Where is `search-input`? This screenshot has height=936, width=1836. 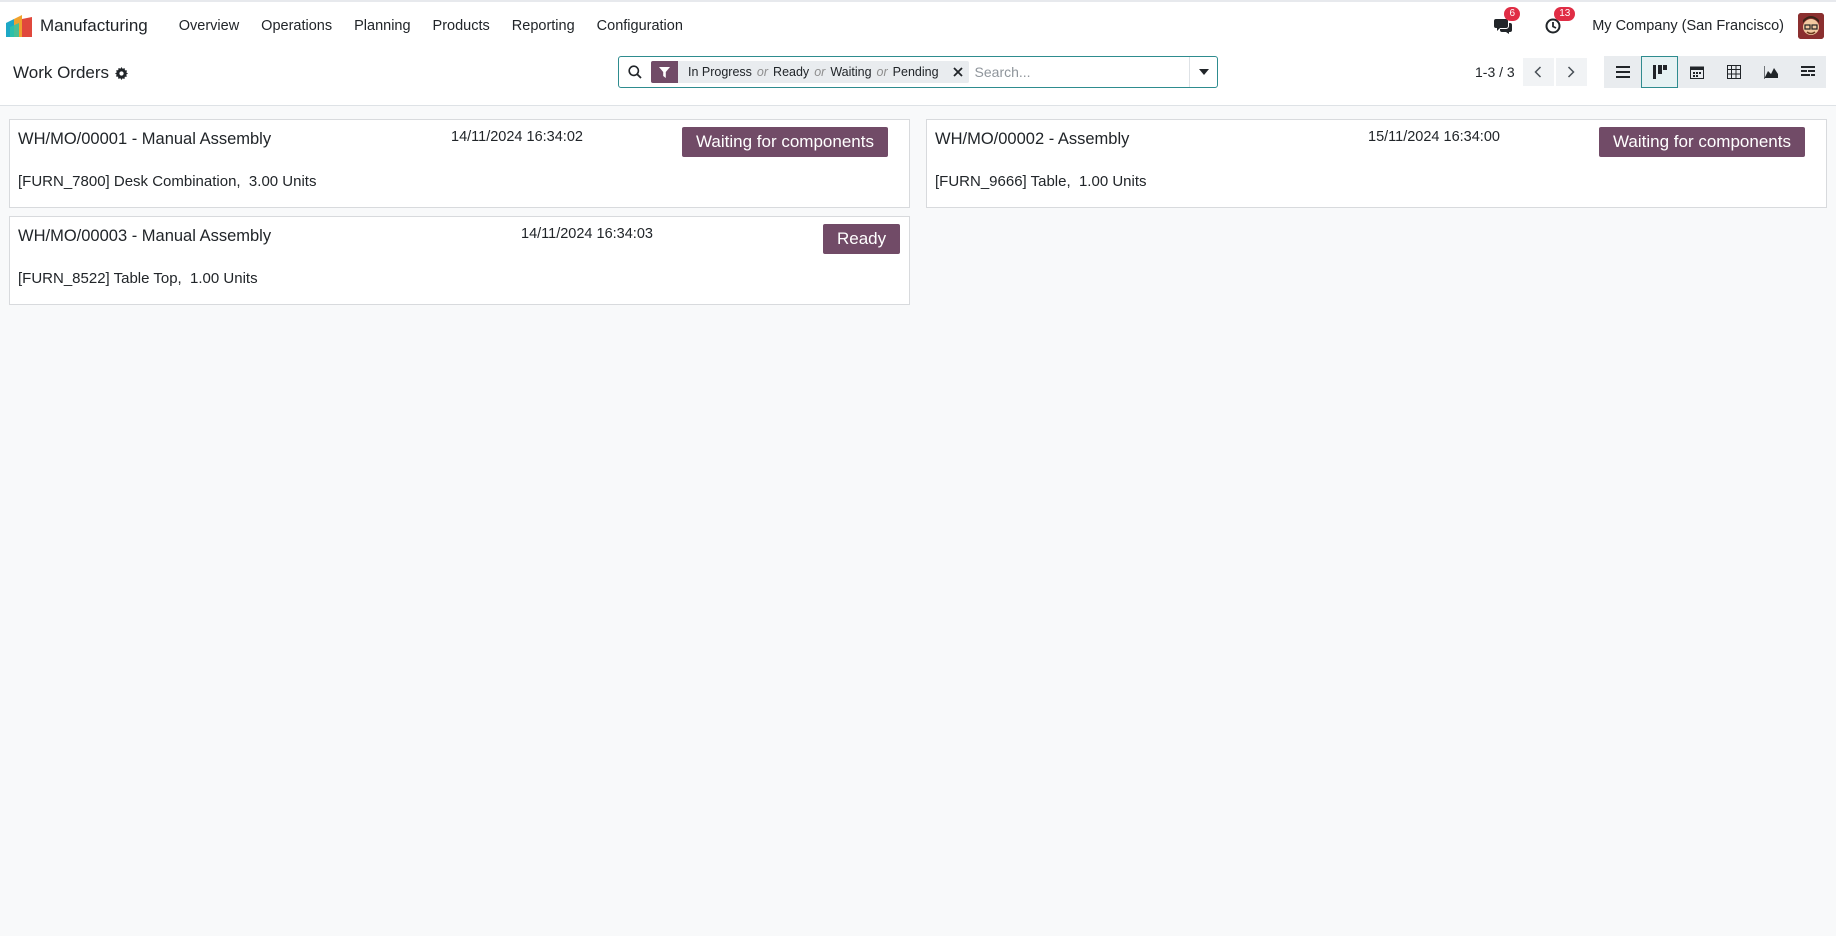
search-input is located at coordinates (1081, 72).